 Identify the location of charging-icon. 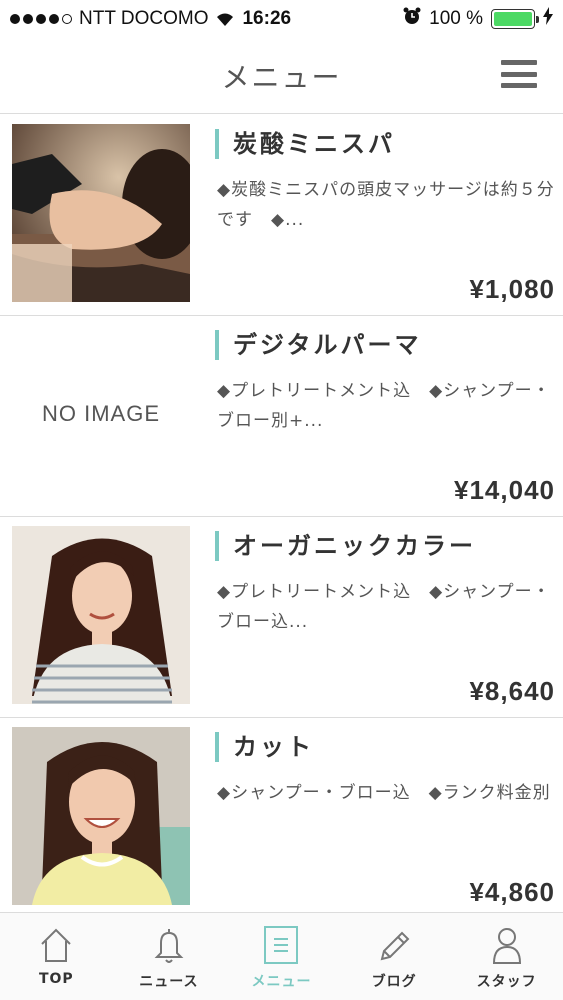
(548, 19).